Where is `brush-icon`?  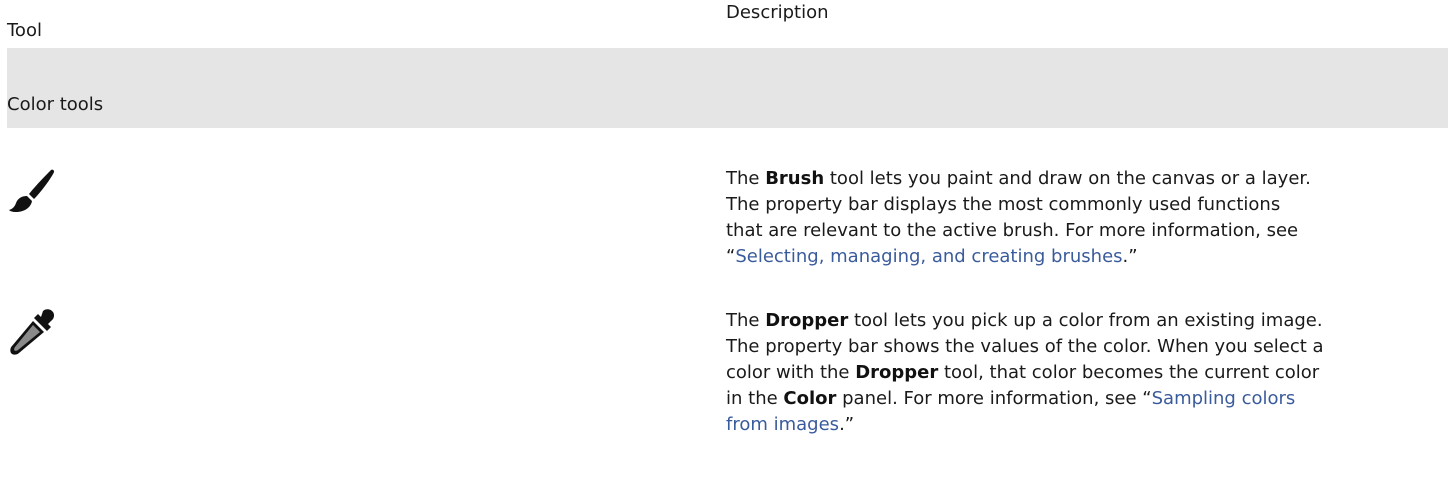
brush-icon is located at coordinates (32, 191).